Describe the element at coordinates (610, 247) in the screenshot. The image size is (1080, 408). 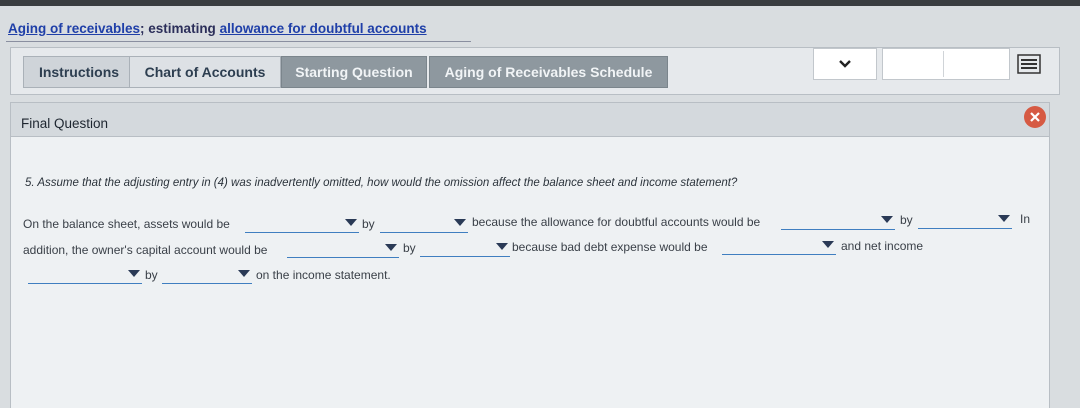
I see `sentence-text-5: because bad debt expense would be` at that location.